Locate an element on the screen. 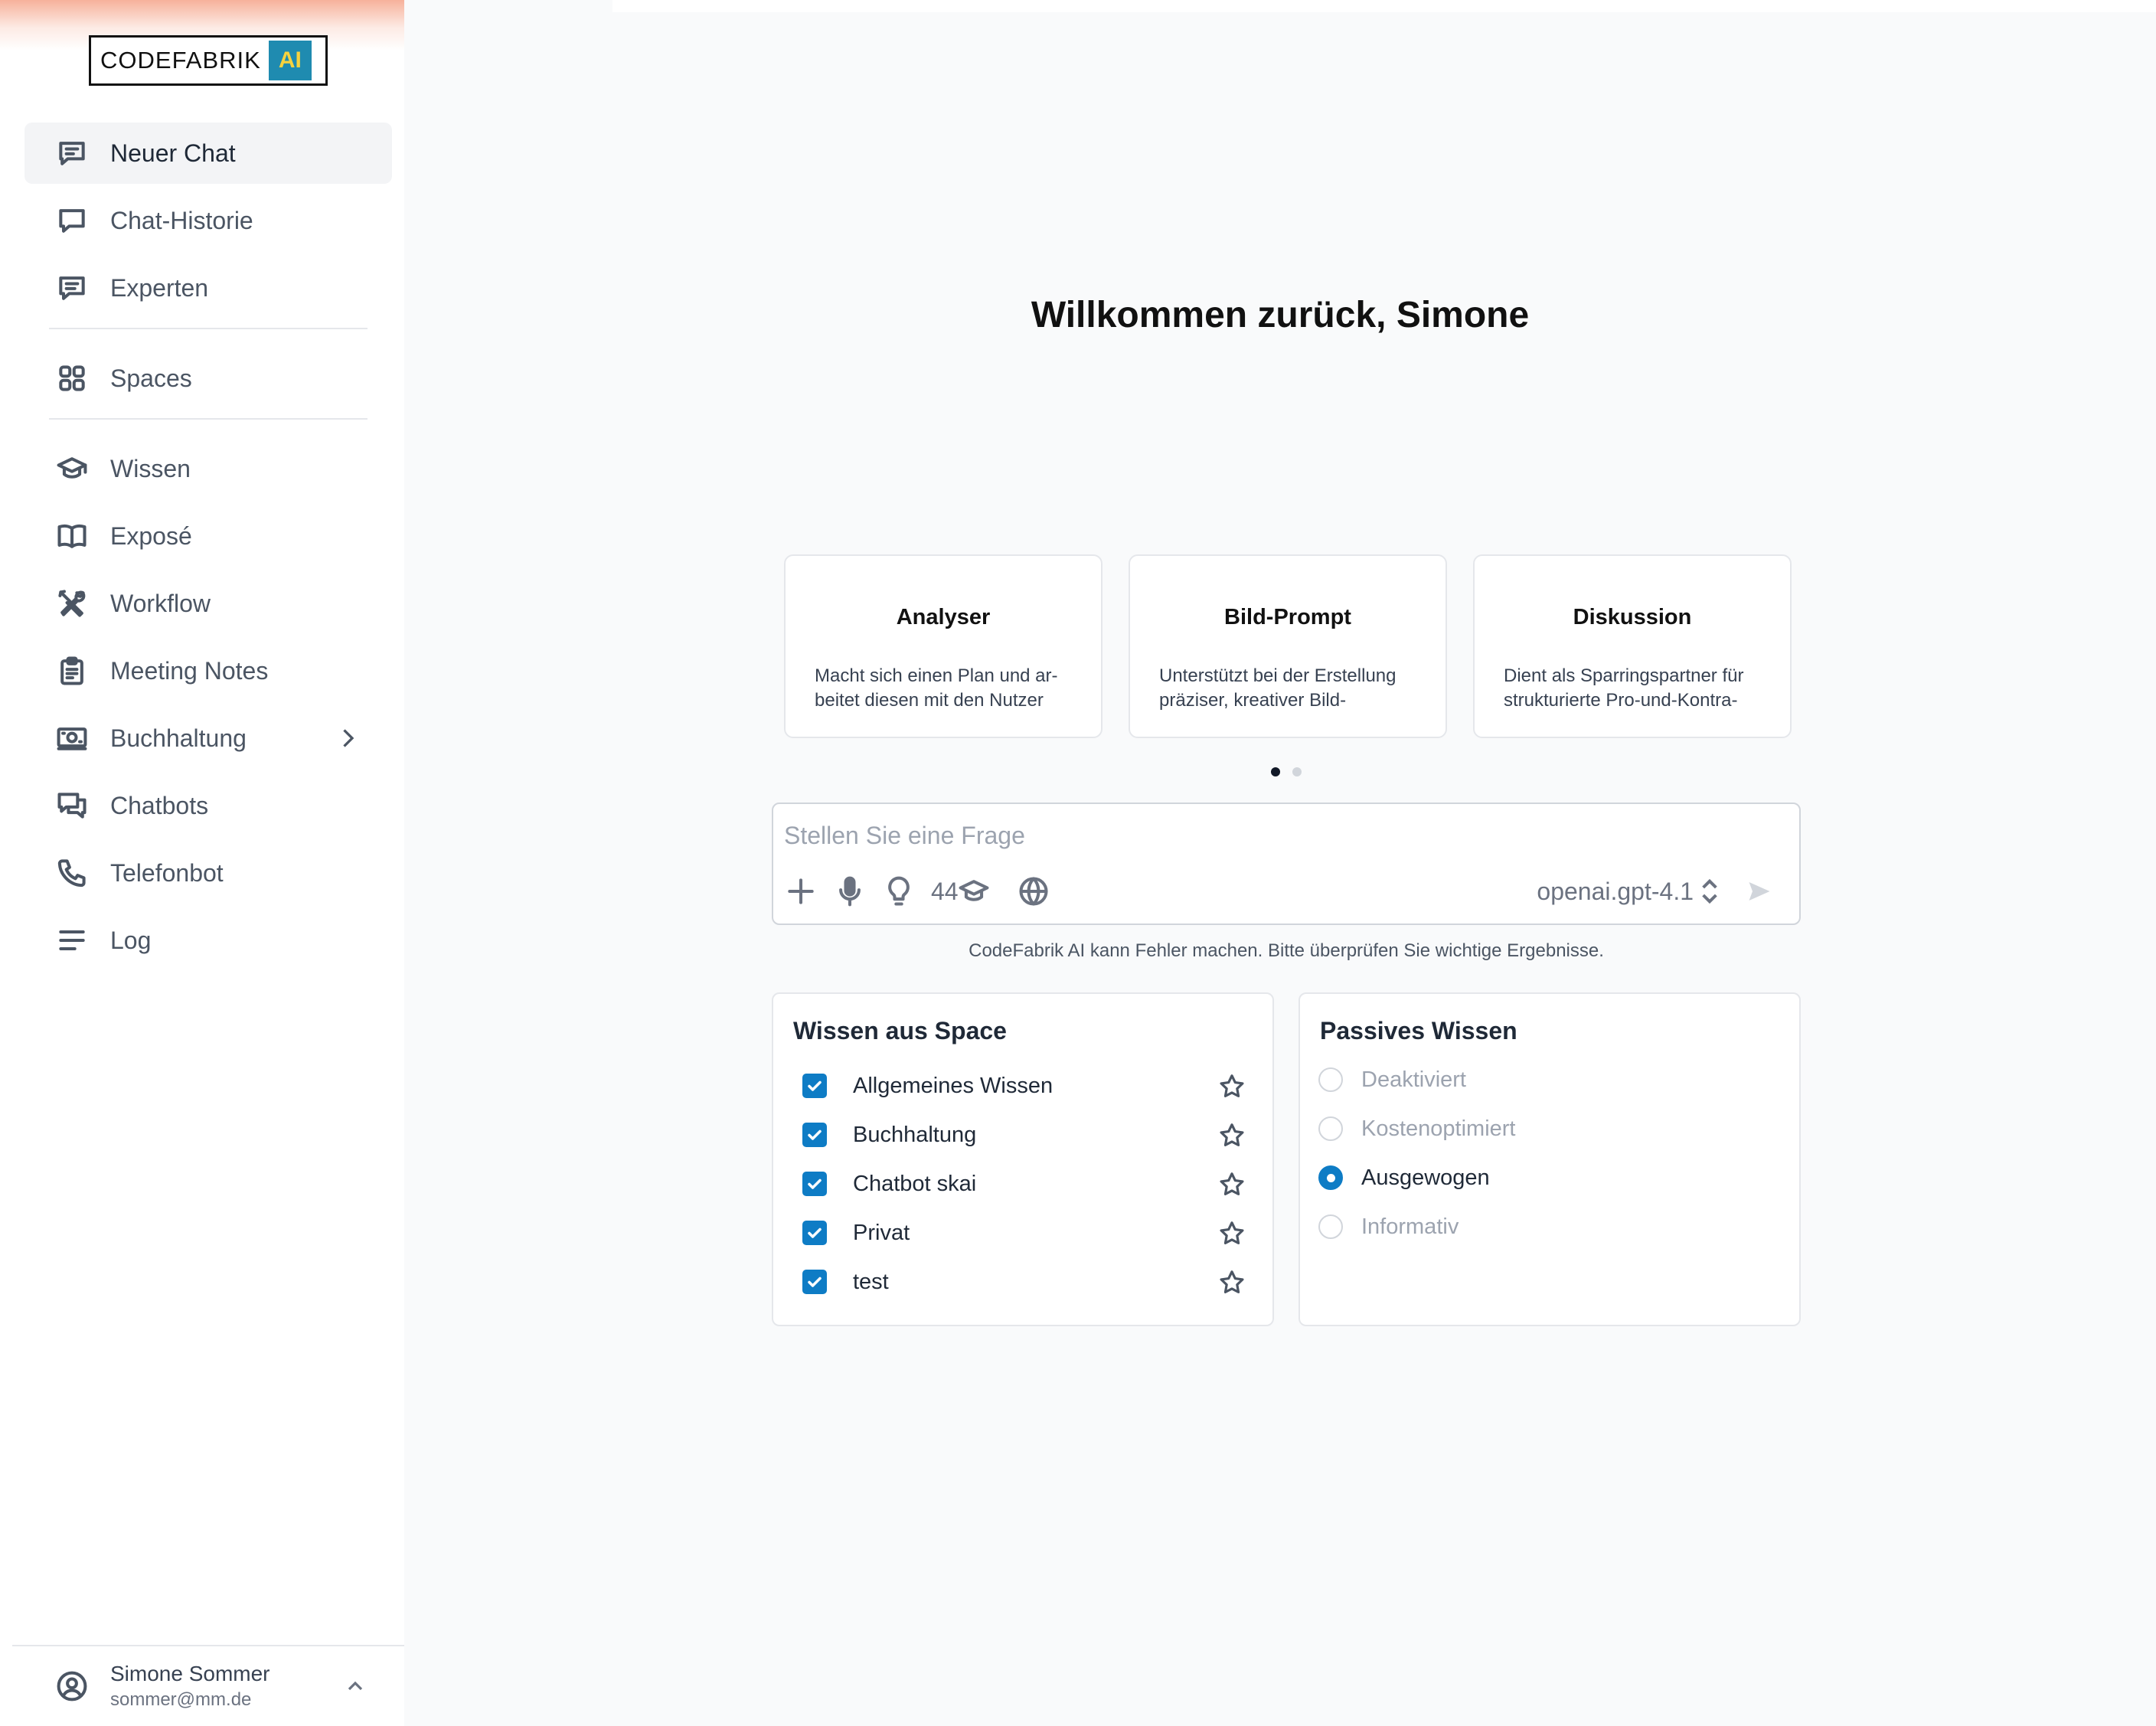 This screenshot has width=2156, height=1726. passive-option-informativ: Informativ is located at coordinates (1388, 1226).